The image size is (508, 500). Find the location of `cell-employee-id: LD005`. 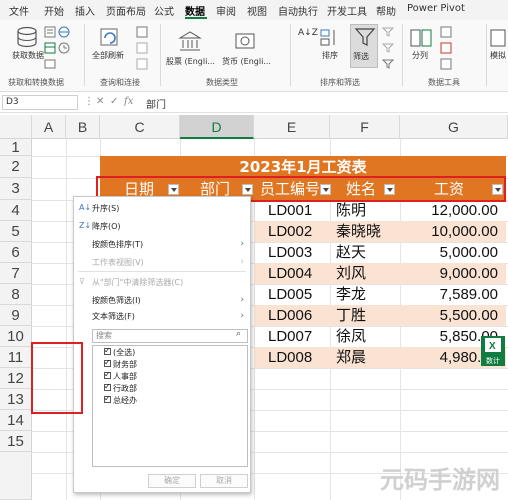

cell-employee-id: LD005 is located at coordinates (290, 294).